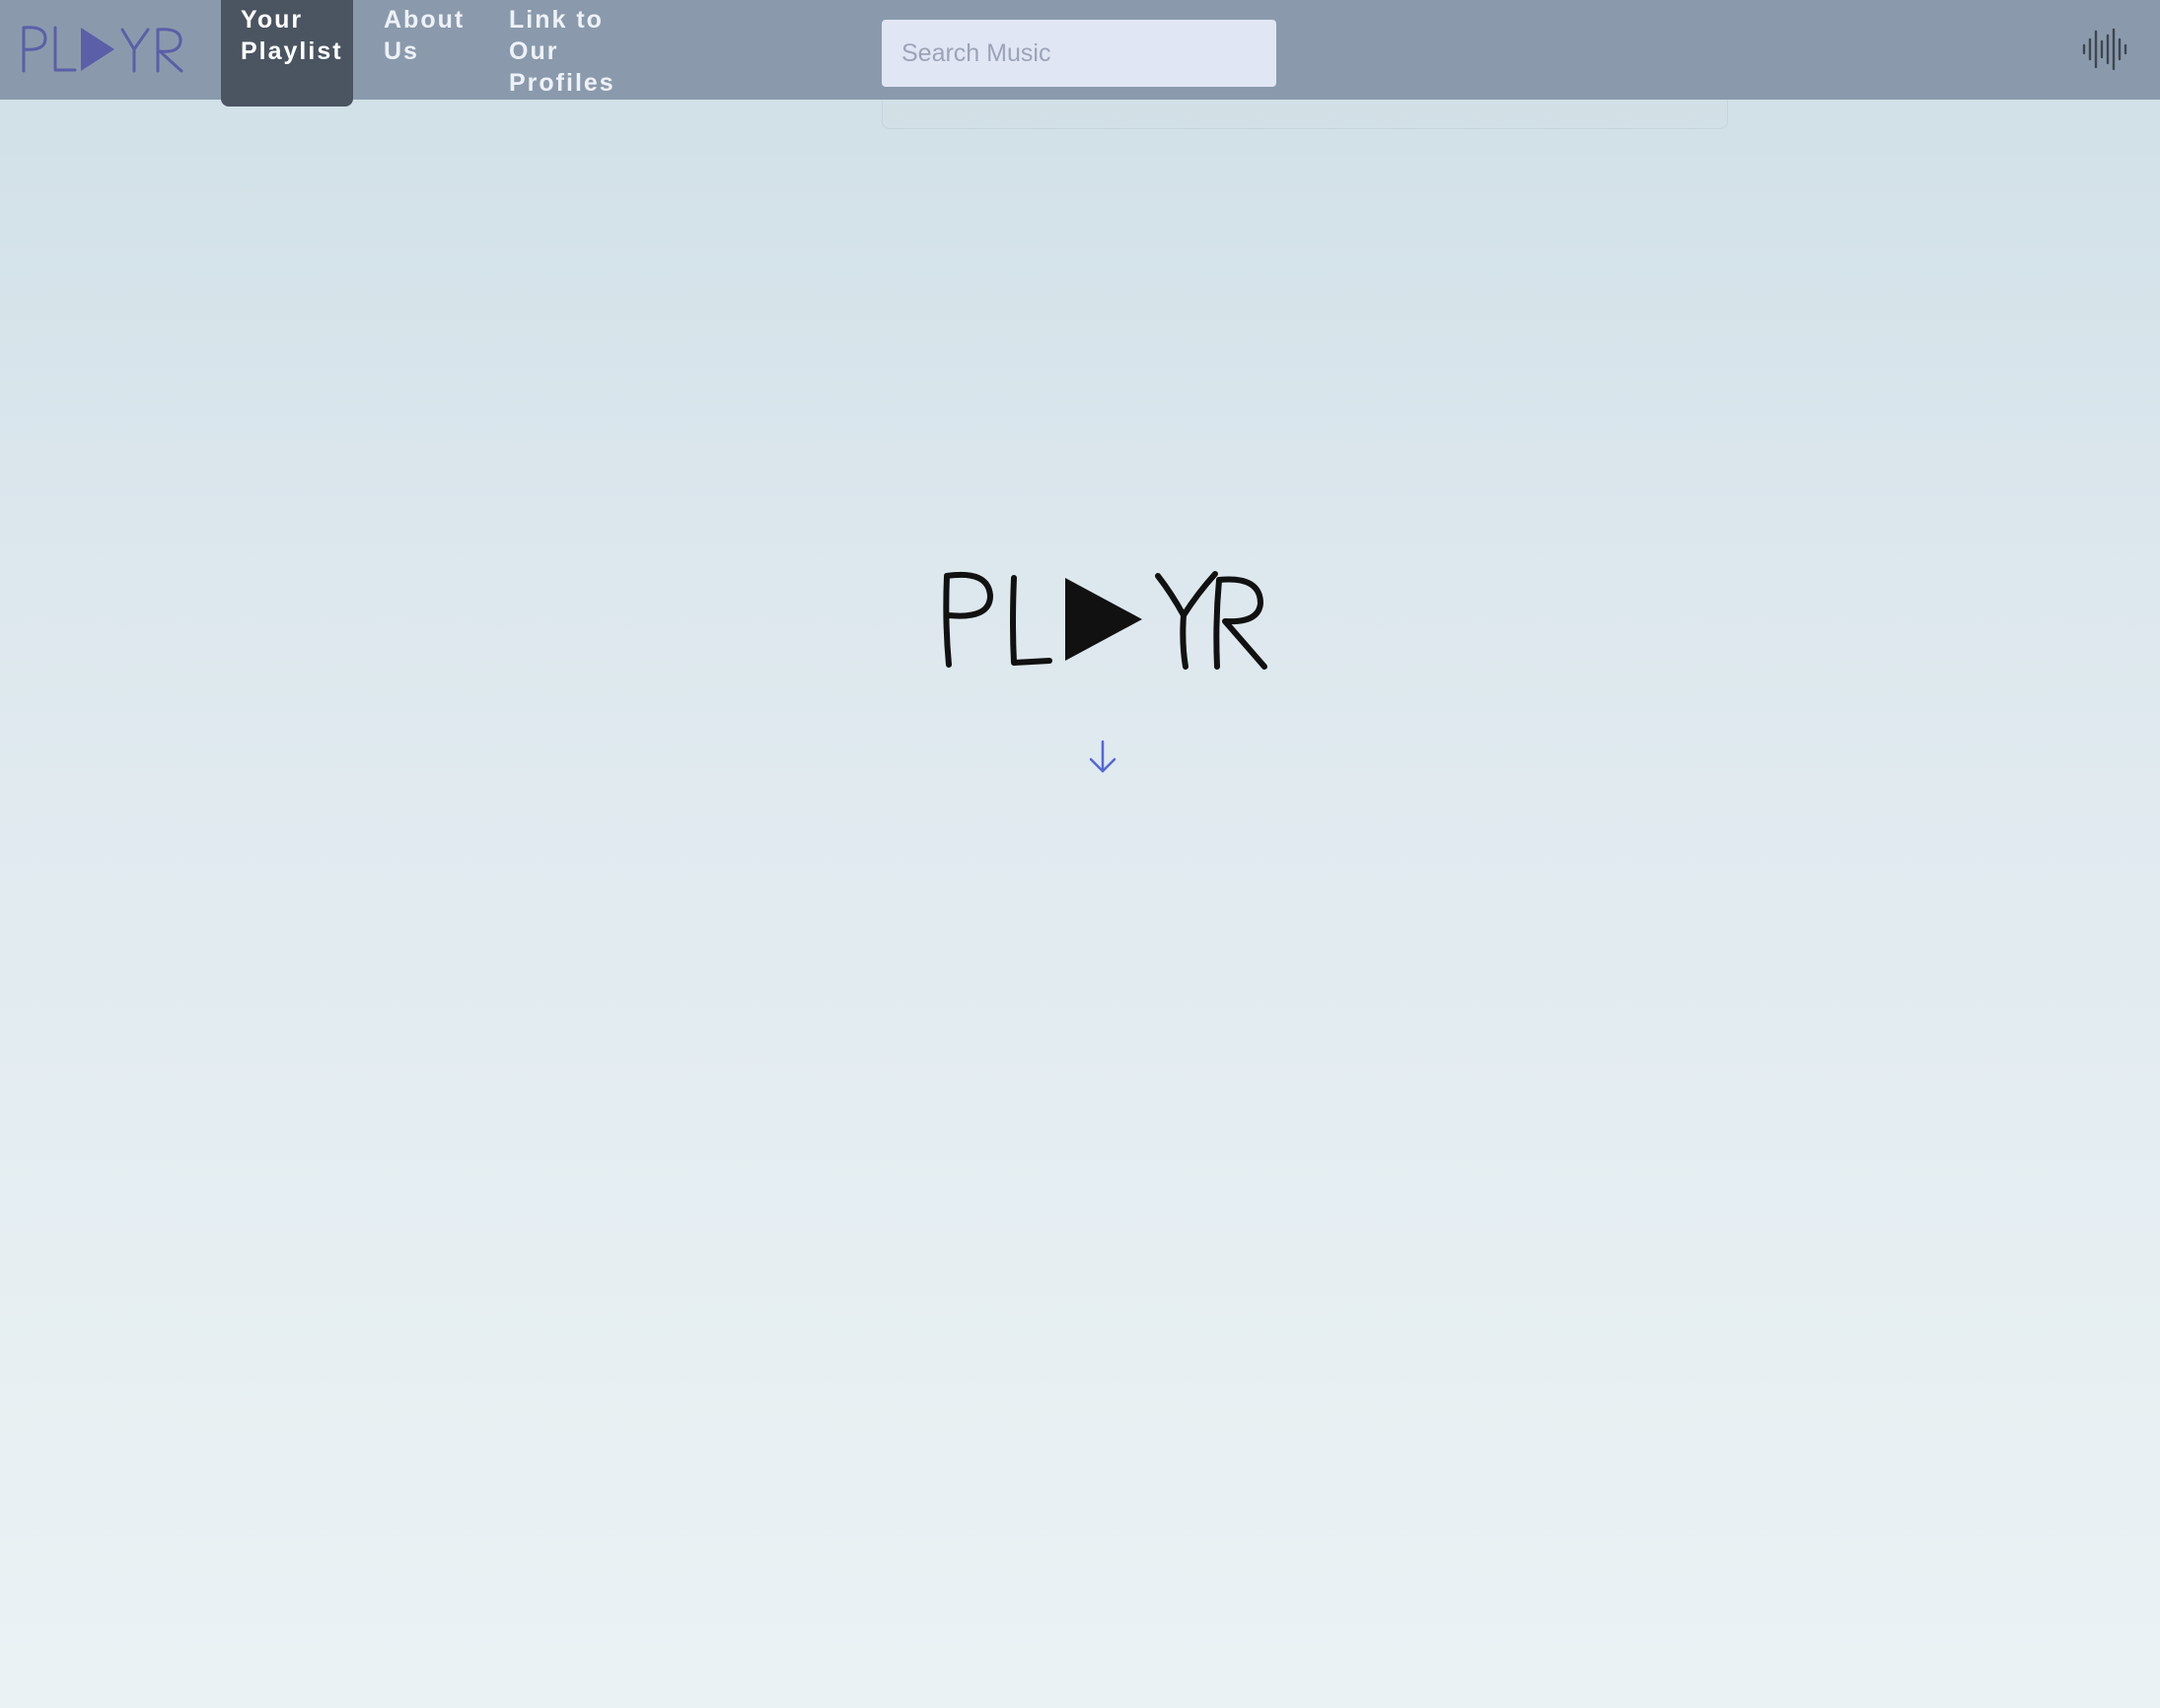  Describe the element at coordinates (287, 53) in the screenshot. I see `nav-link-your-playlist: Your Playlist` at that location.